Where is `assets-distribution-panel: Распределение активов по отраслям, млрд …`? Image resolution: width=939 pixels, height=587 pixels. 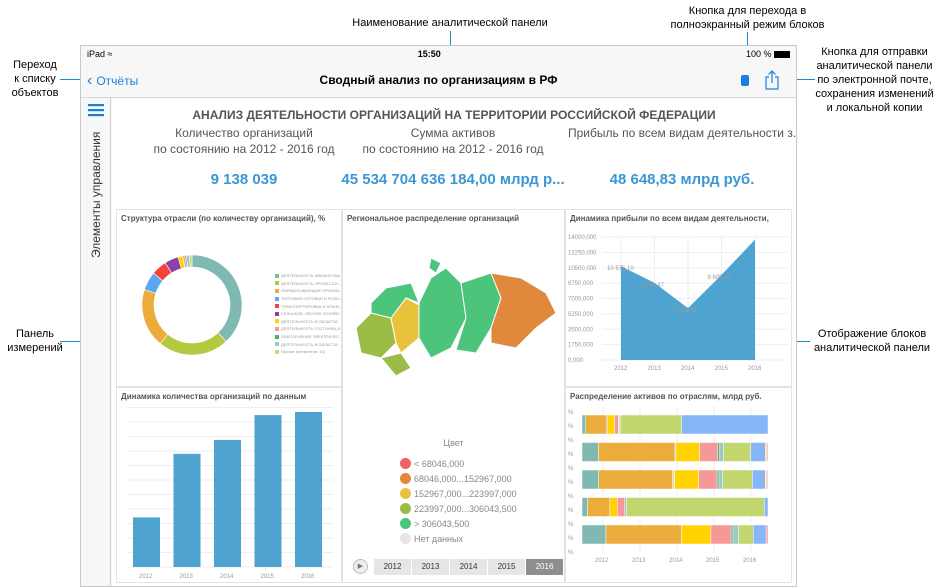 assets-distribution-panel: Распределение активов по отраслям, млрд … is located at coordinates (678, 485).